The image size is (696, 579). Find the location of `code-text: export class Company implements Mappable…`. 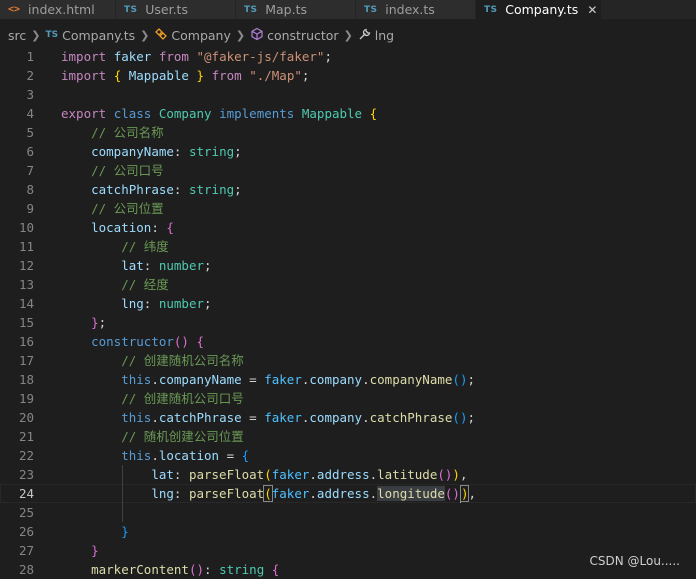

code-text: export class Company implements Mappable… is located at coordinates (219, 113).